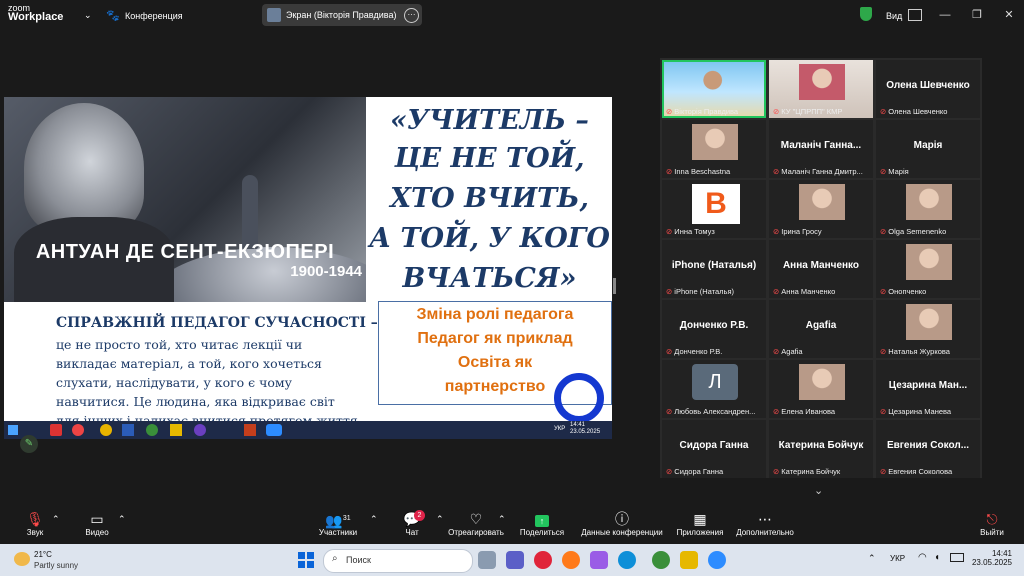 This screenshot has width=1024, height=576. I want to click on edge-icon, so click(627, 560).